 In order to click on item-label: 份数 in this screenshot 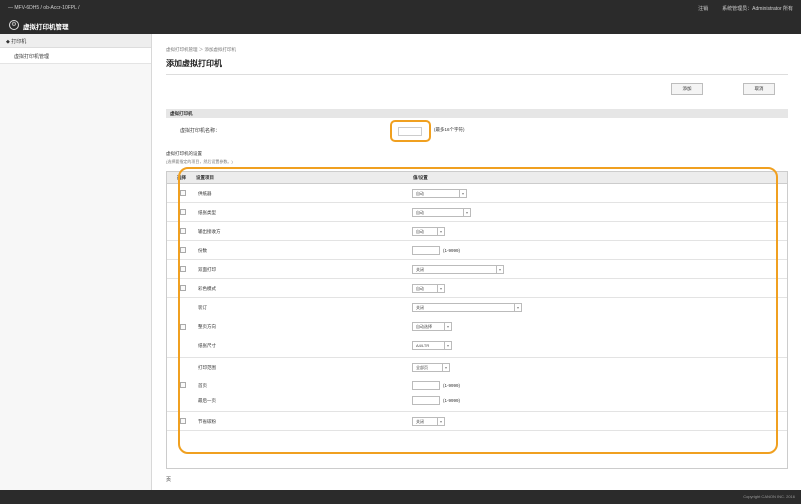, I will do `click(202, 250)`.